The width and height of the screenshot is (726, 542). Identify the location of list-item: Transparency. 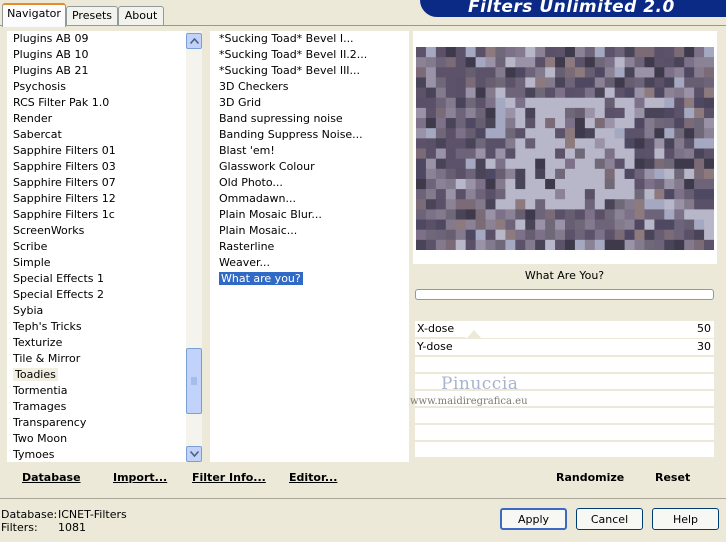
(49, 423).